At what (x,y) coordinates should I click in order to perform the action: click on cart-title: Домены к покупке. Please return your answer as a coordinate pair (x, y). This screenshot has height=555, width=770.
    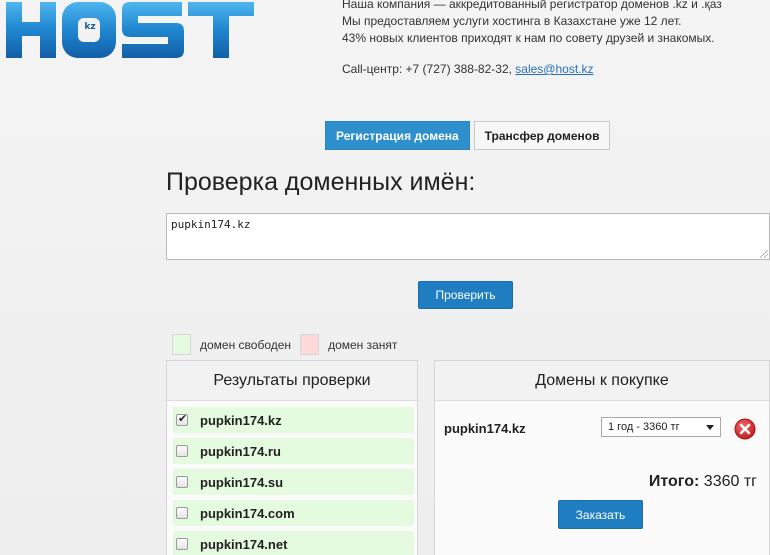
    Looking at the image, I should click on (602, 381).